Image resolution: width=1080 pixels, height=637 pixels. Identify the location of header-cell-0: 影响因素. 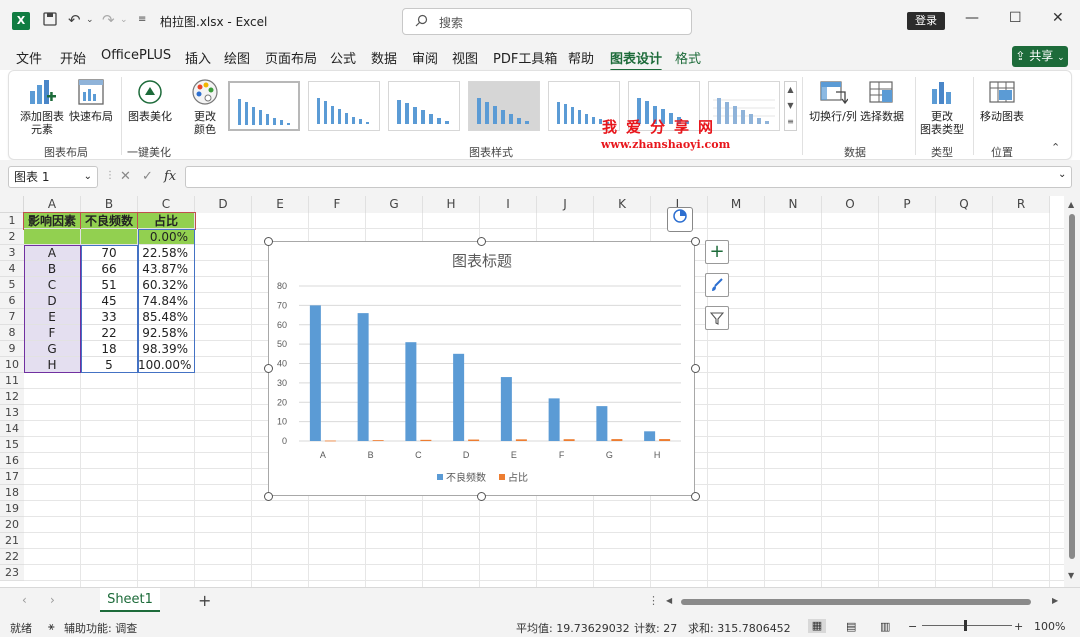
(52, 221).